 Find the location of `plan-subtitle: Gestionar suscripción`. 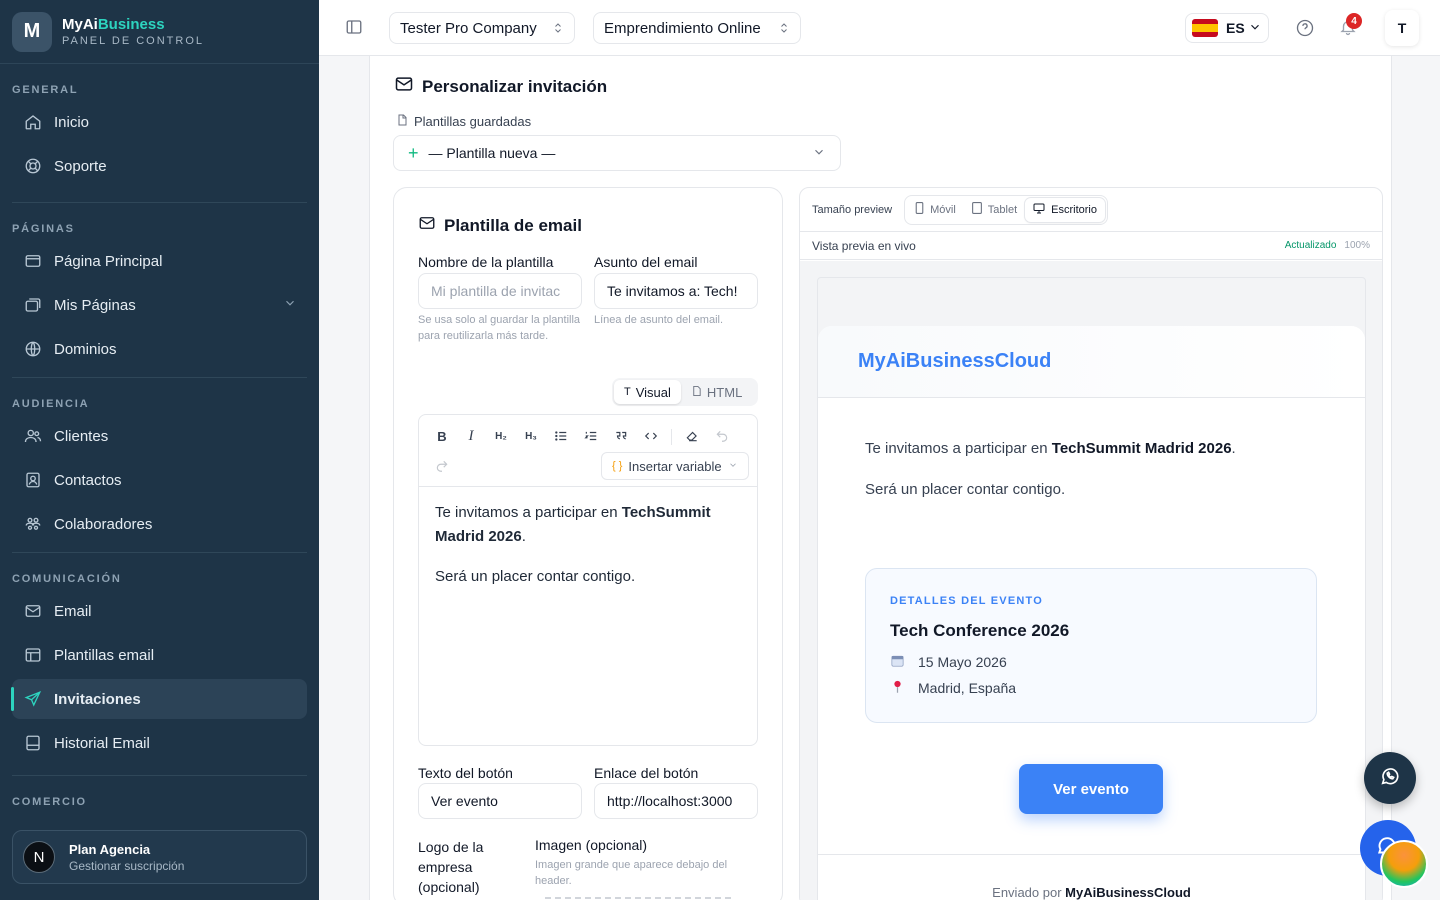

plan-subtitle: Gestionar suscripción is located at coordinates (127, 865).